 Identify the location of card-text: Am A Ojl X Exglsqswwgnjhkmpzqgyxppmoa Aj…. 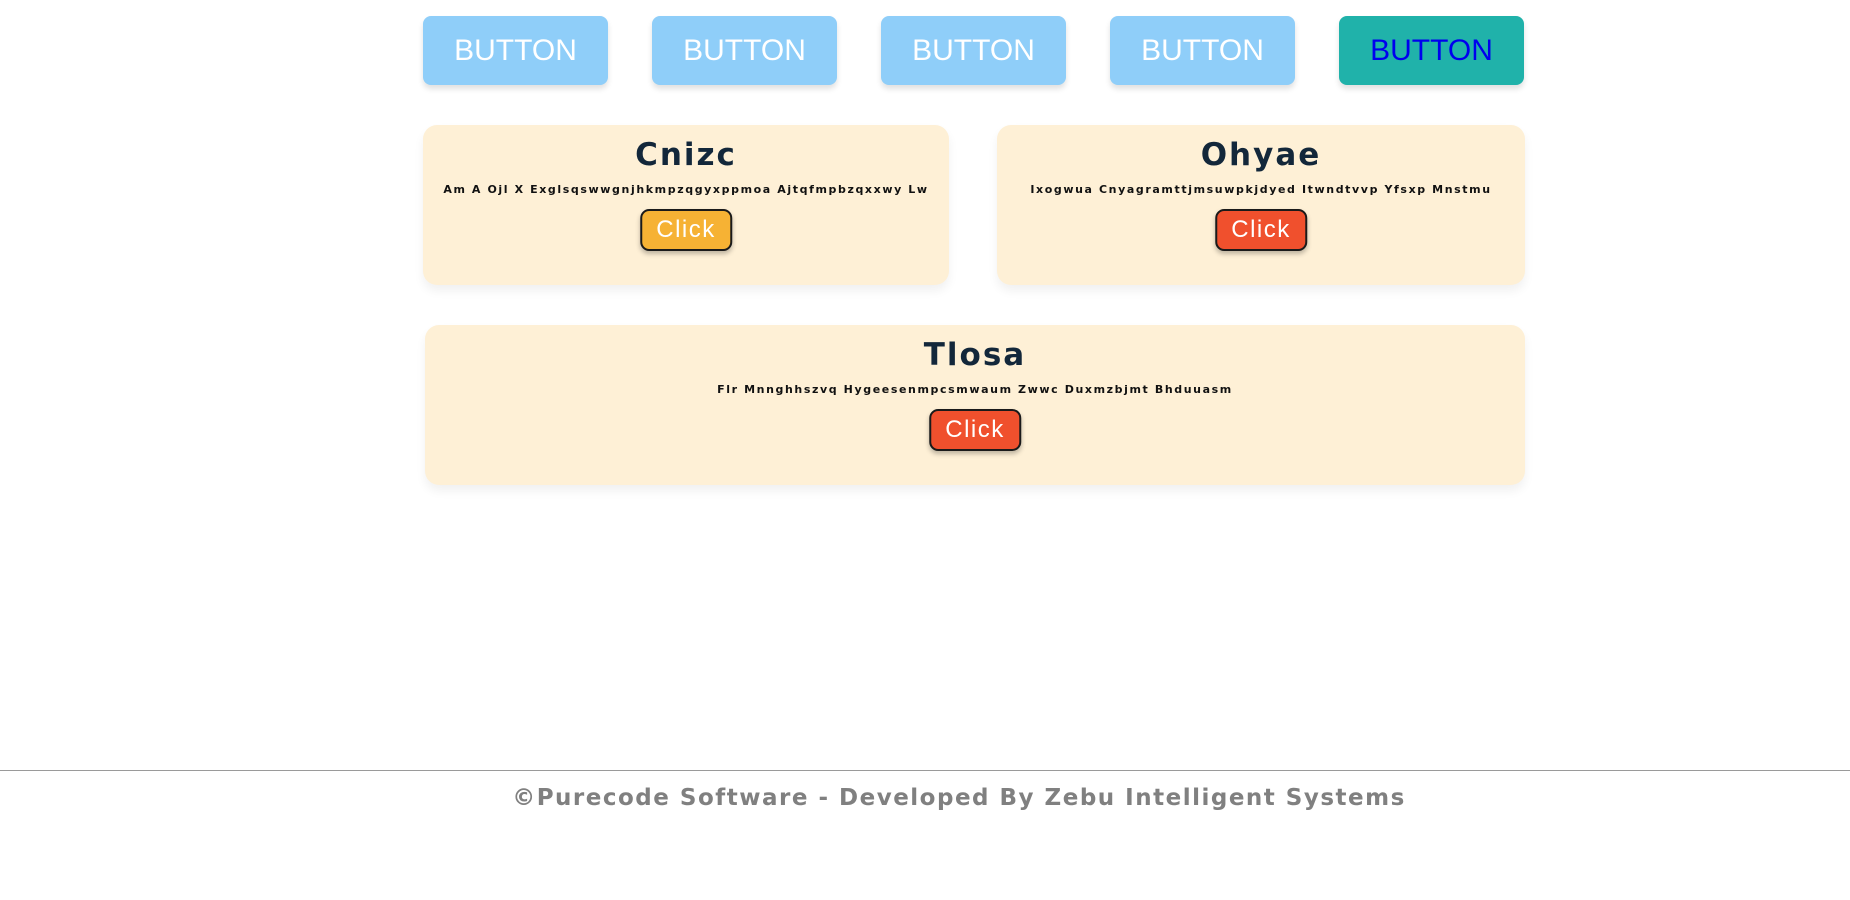
(686, 189).